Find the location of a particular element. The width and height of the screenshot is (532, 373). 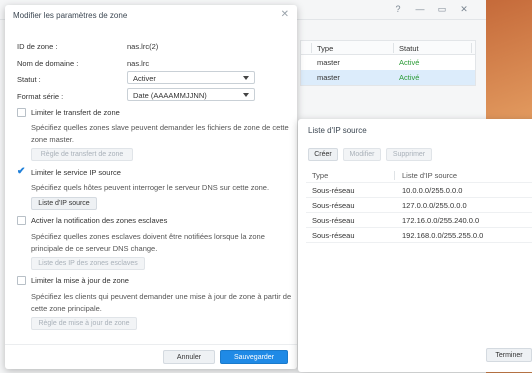

table-row: Sous-réseau 172.16.0.0/255.240.0.0 is located at coordinates (419, 220).